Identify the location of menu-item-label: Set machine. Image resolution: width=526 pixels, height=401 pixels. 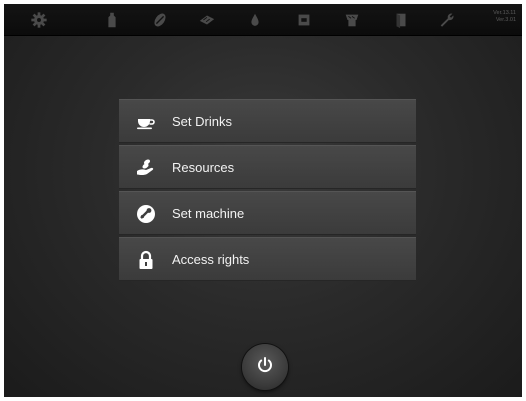
(208, 213).